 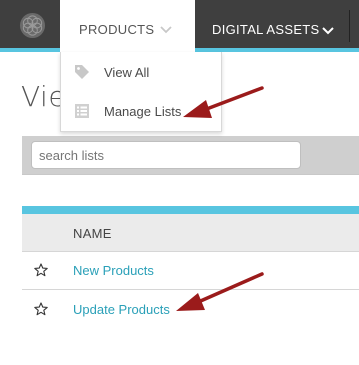 I want to click on menu-item-manage-lists: Manage Lists, so click(x=142, y=111).